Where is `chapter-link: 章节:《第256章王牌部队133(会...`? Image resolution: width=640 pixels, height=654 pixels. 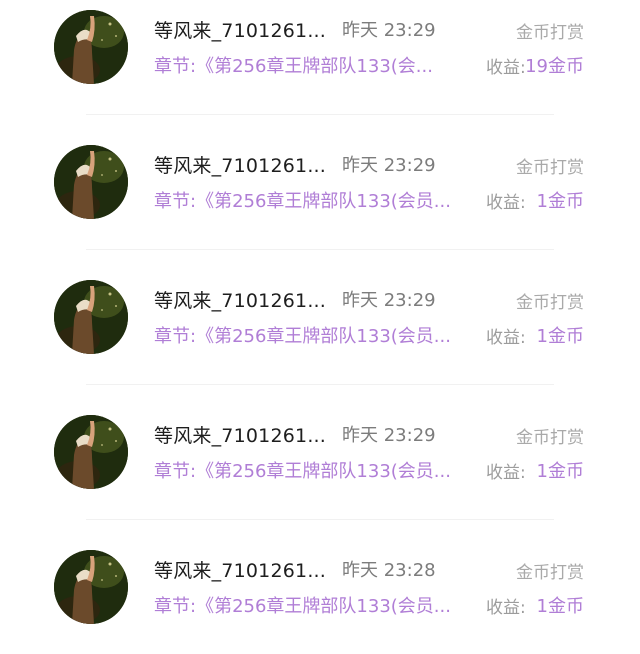
chapter-link: 章节:《第256章王牌部队133(会... is located at coordinates (317, 65).